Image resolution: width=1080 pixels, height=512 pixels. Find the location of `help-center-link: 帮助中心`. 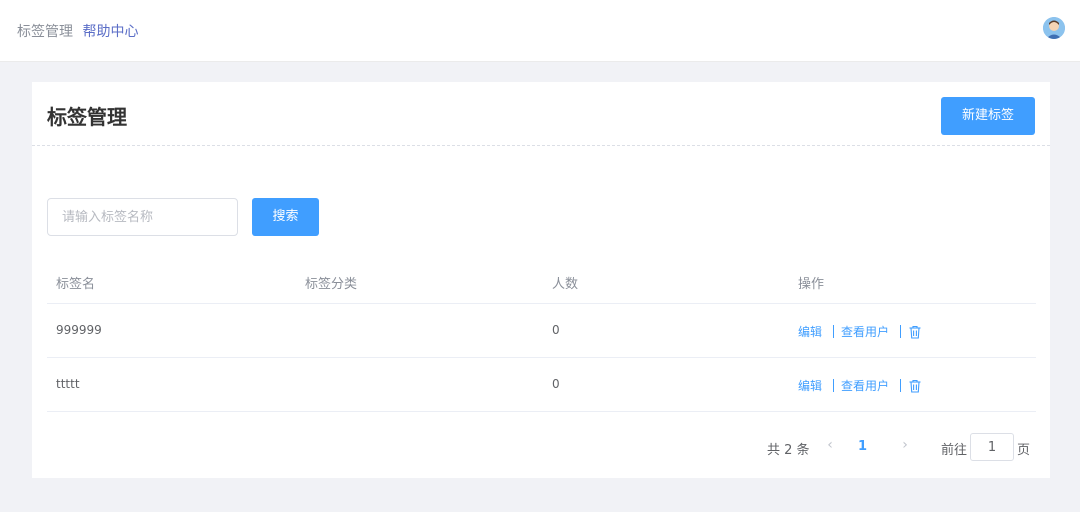

help-center-link: 帮助中心 is located at coordinates (110, 32).